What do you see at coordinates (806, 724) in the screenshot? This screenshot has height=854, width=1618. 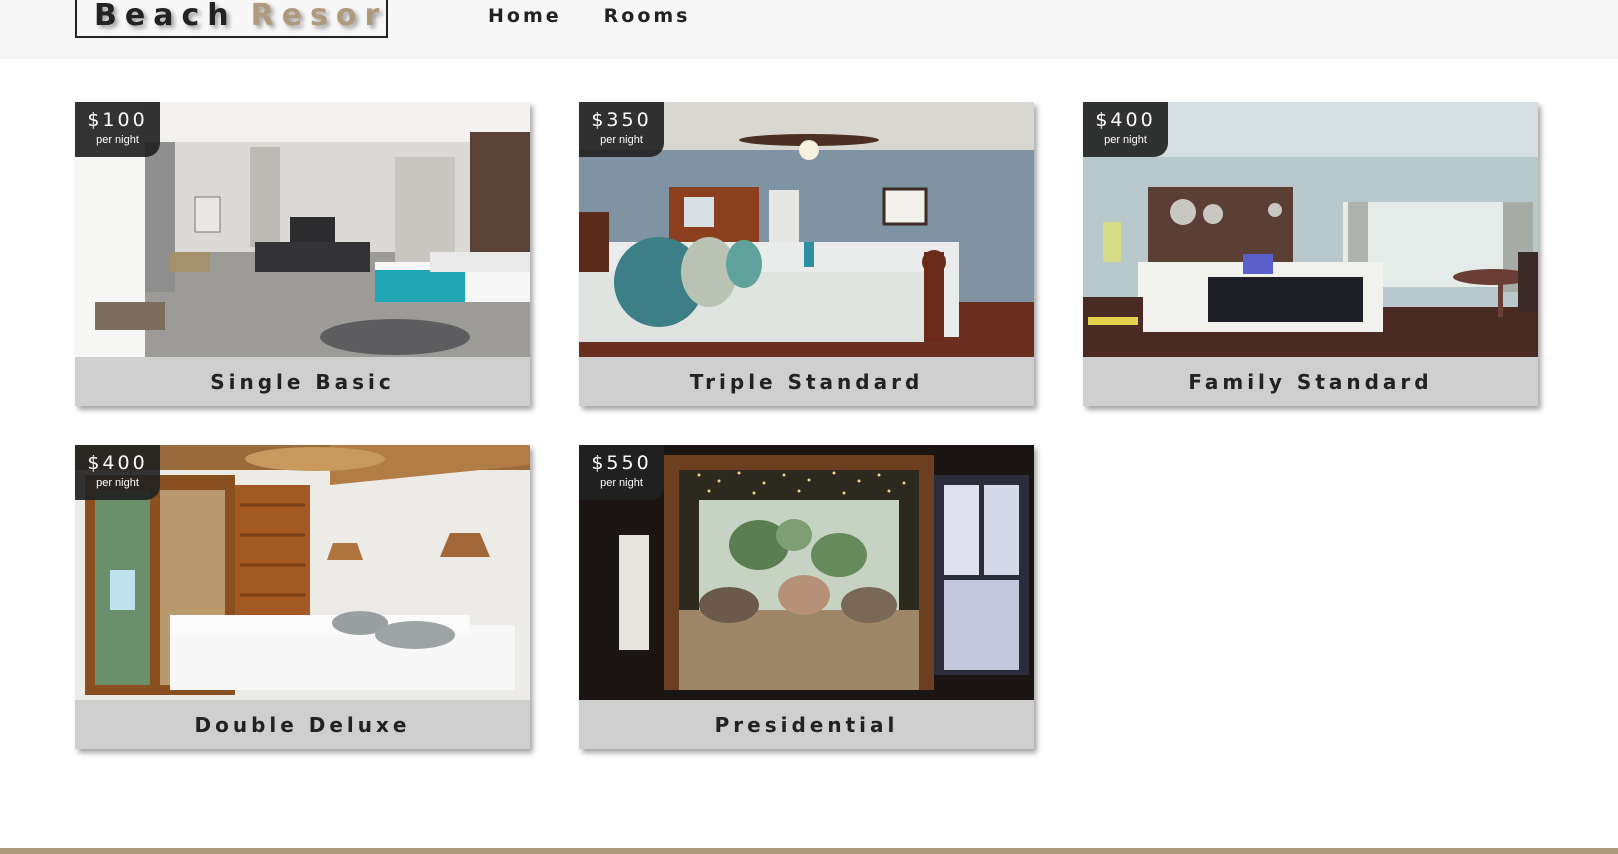 I see `room-name: Presidential` at bounding box center [806, 724].